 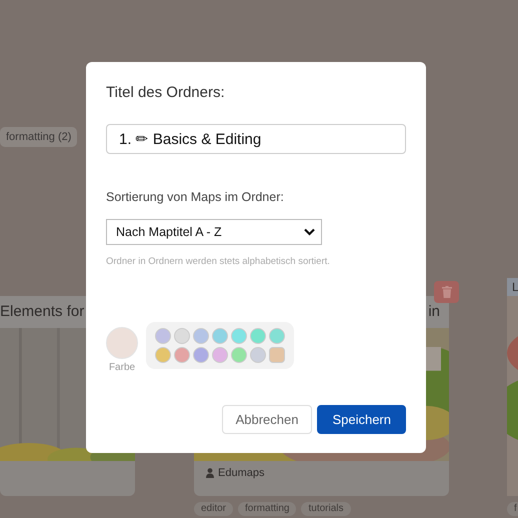 What do you see at coordinates (515, 287) in the screenshot?
I see `card-title: L` at bounding box center [515, 287].